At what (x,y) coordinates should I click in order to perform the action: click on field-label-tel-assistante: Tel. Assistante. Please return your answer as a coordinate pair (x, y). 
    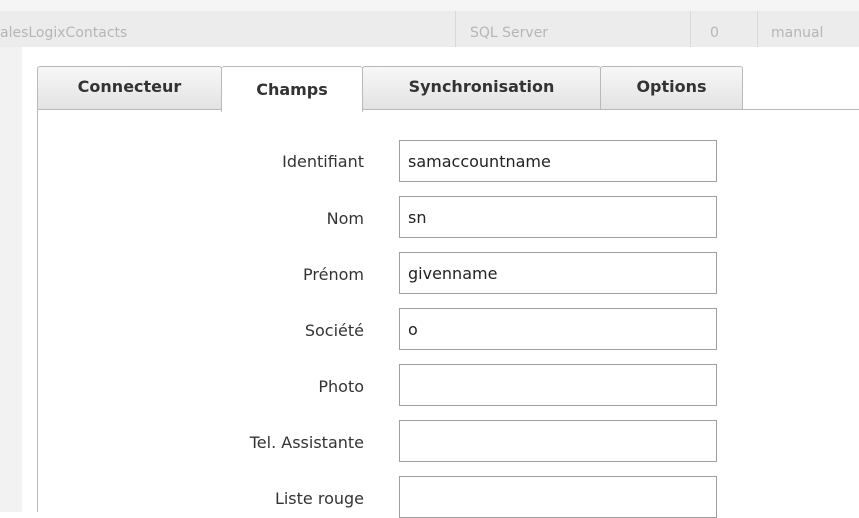
    Looking at the image, I should click on (306, 442).